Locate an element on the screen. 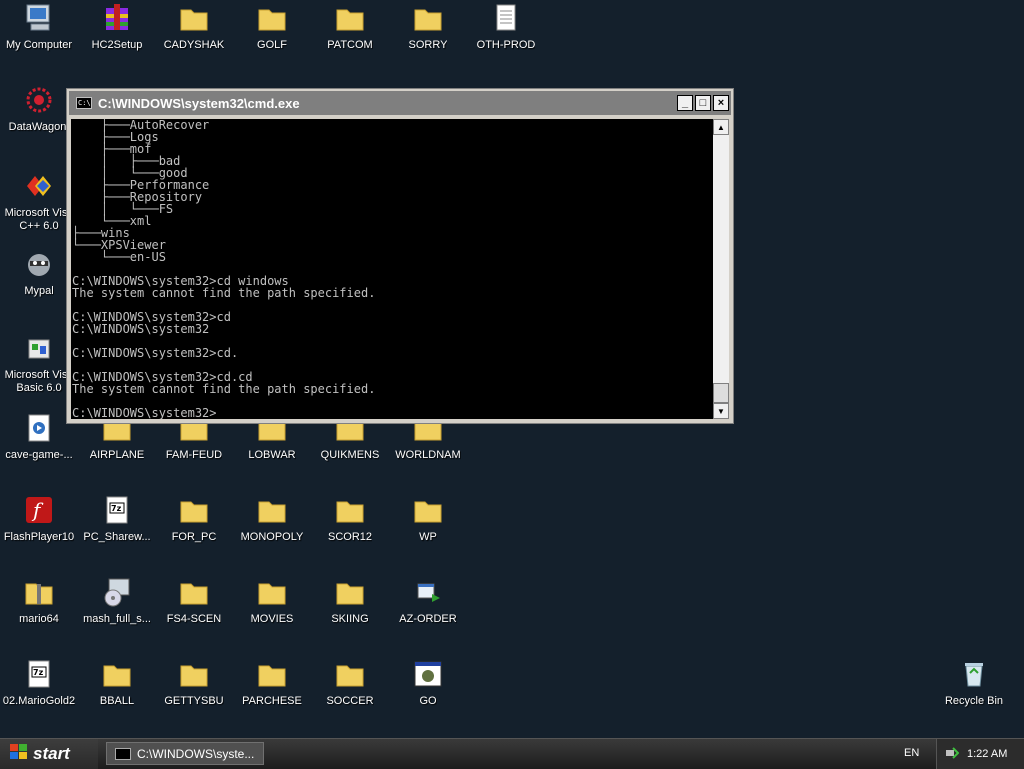 This screenshot has width=1024, height=769. console-line: ├───Logs is located at coordinates (115, 137).